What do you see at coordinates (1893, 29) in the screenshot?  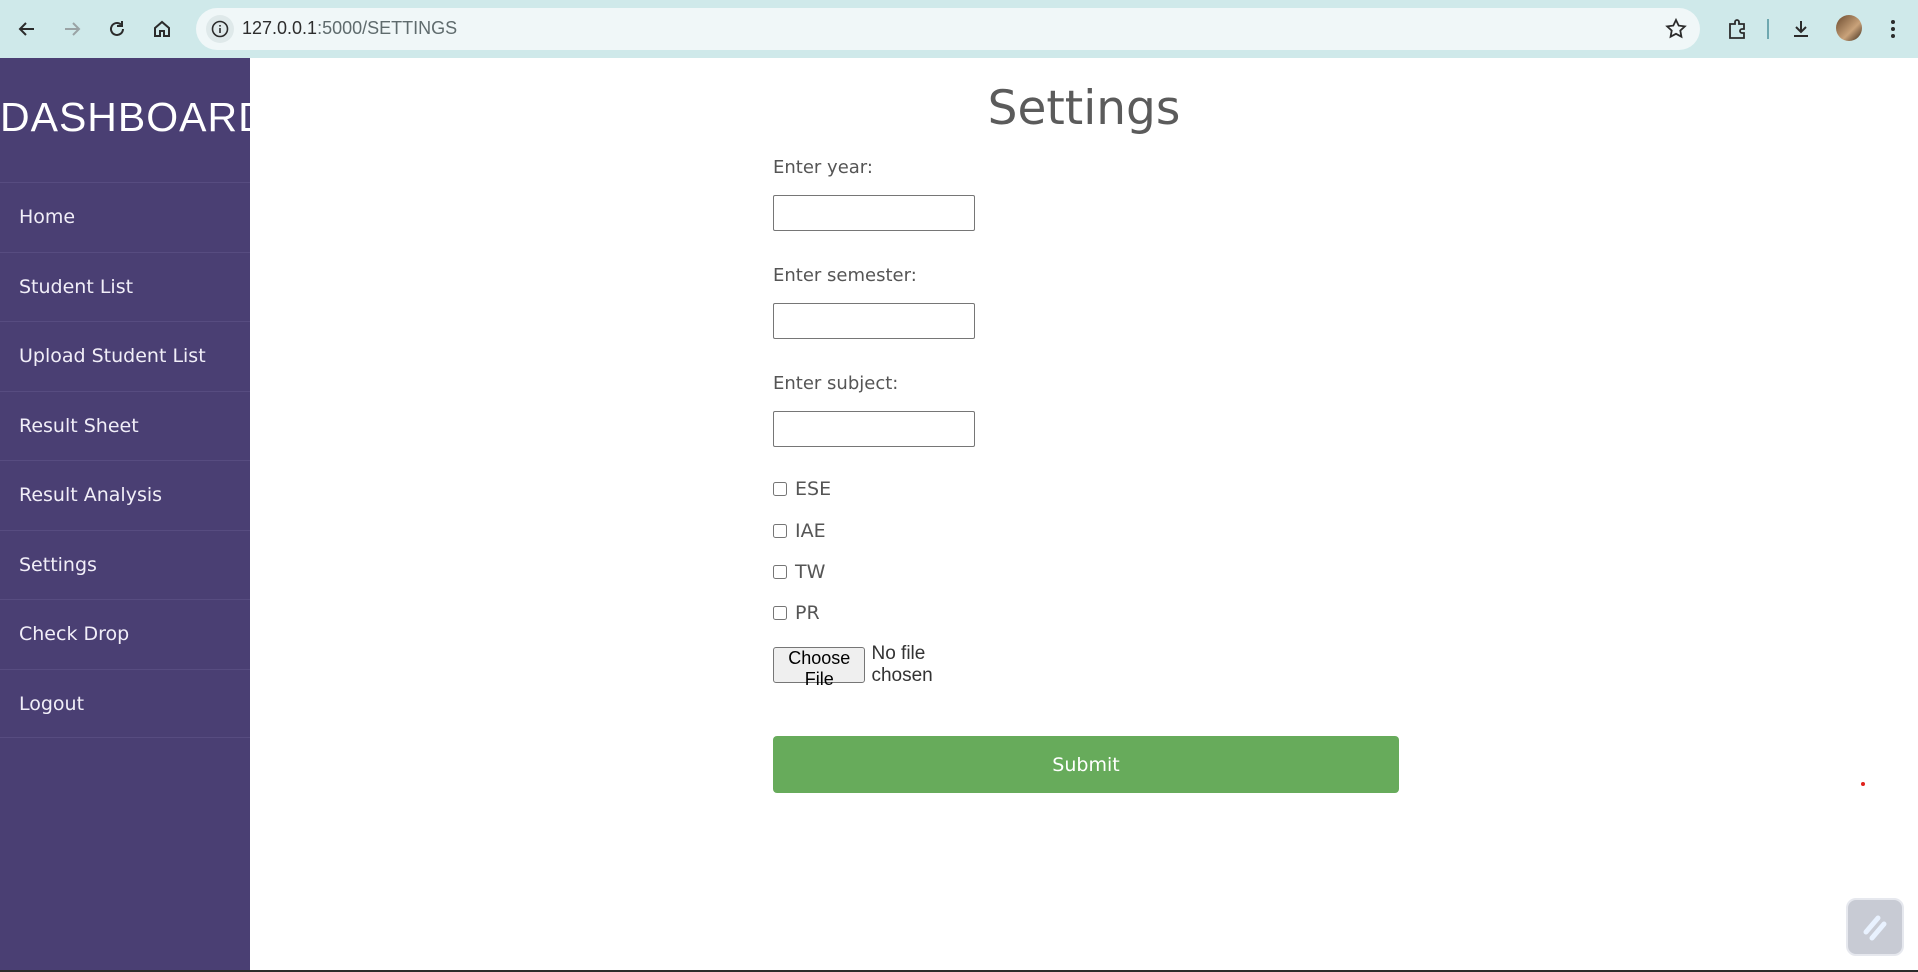 I see `menu-kebab-icon` at bounding box center [1893, 29].